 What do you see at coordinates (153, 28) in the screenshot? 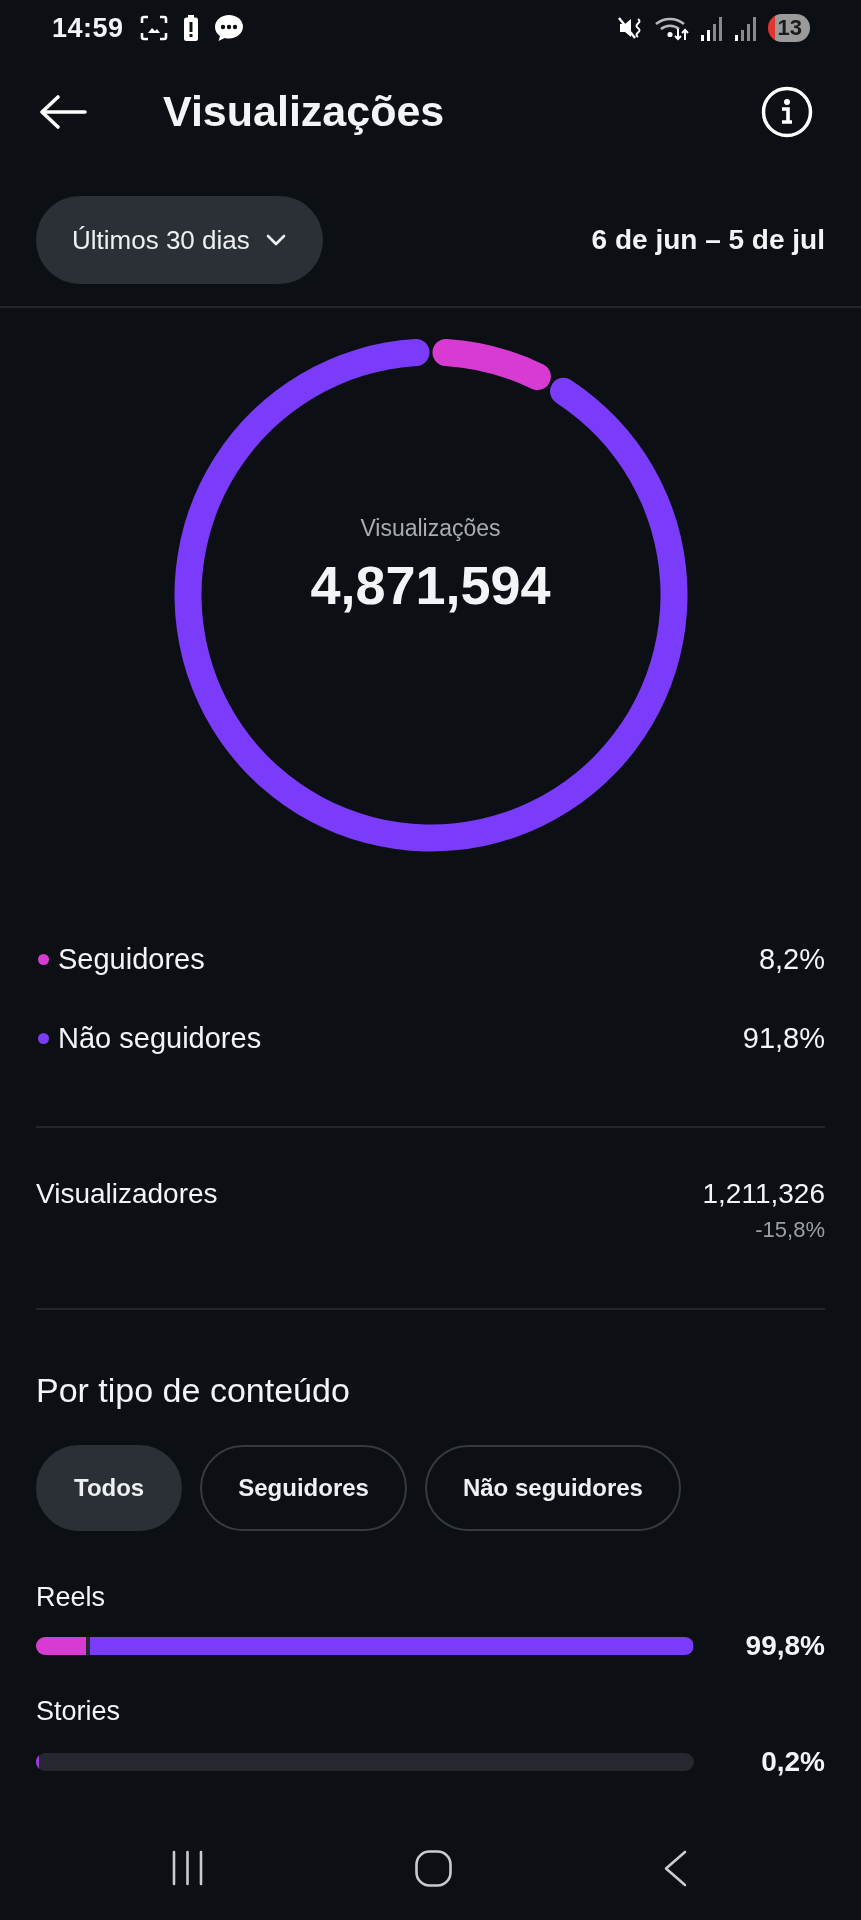
I see `screenshot-icon` at bounding box center [153, 28].